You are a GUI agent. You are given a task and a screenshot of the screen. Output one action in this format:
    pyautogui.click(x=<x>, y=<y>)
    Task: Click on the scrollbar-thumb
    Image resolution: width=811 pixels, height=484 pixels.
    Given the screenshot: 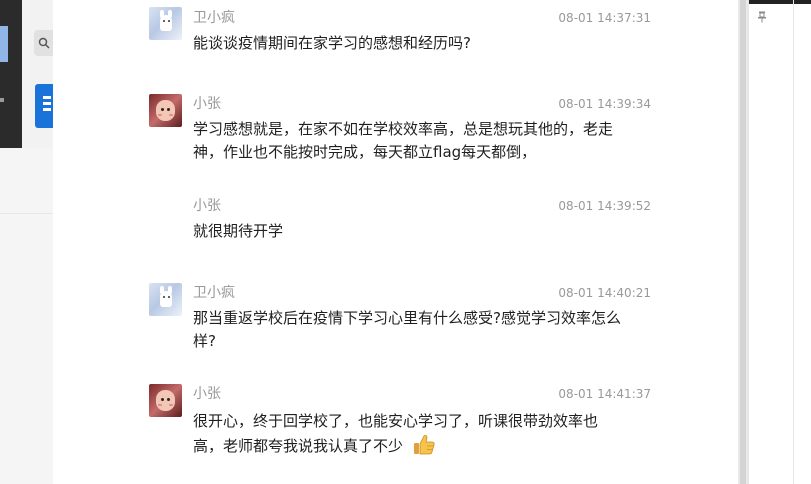 What is the action you would take?
    pyautogui.click(x=743, y=242)
    